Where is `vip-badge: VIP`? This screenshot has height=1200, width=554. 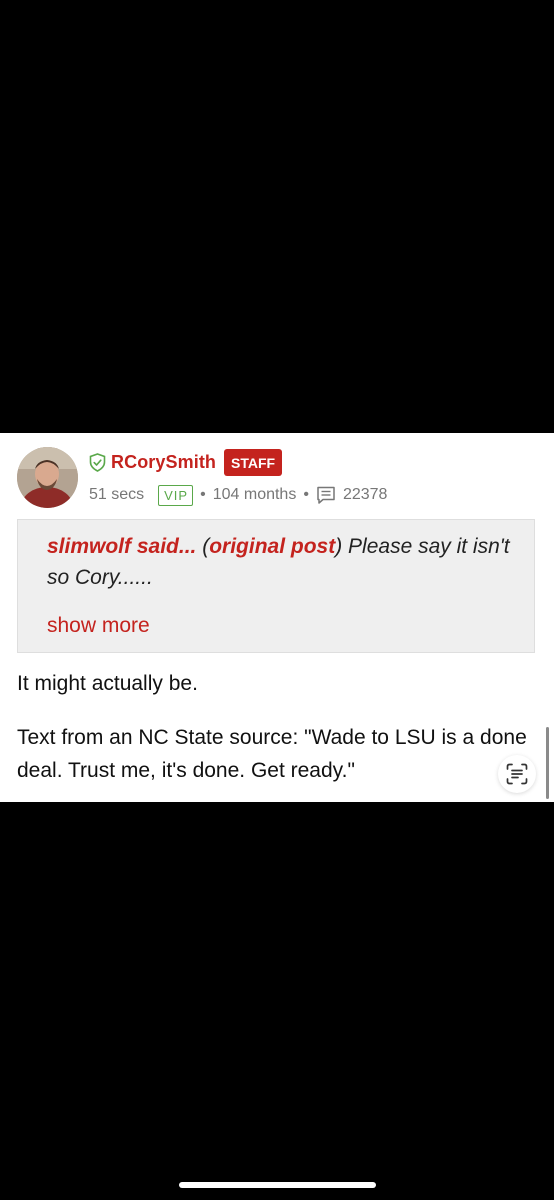 vip-badge: VIP is located at coordinates (176, 495).